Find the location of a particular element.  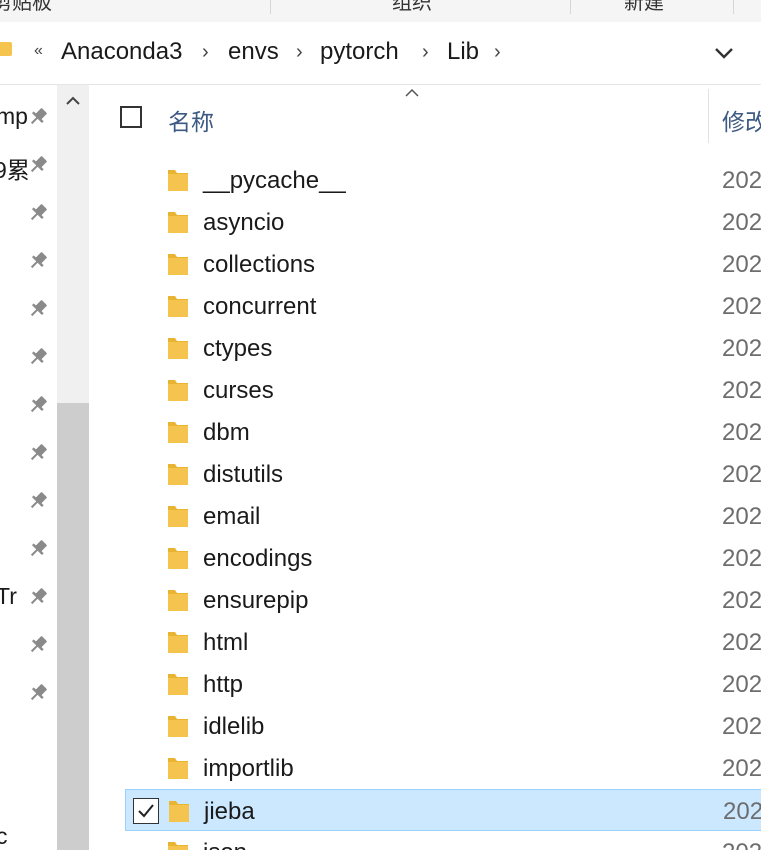

table-row: dbm 202 is located at coordinates (443, 432).